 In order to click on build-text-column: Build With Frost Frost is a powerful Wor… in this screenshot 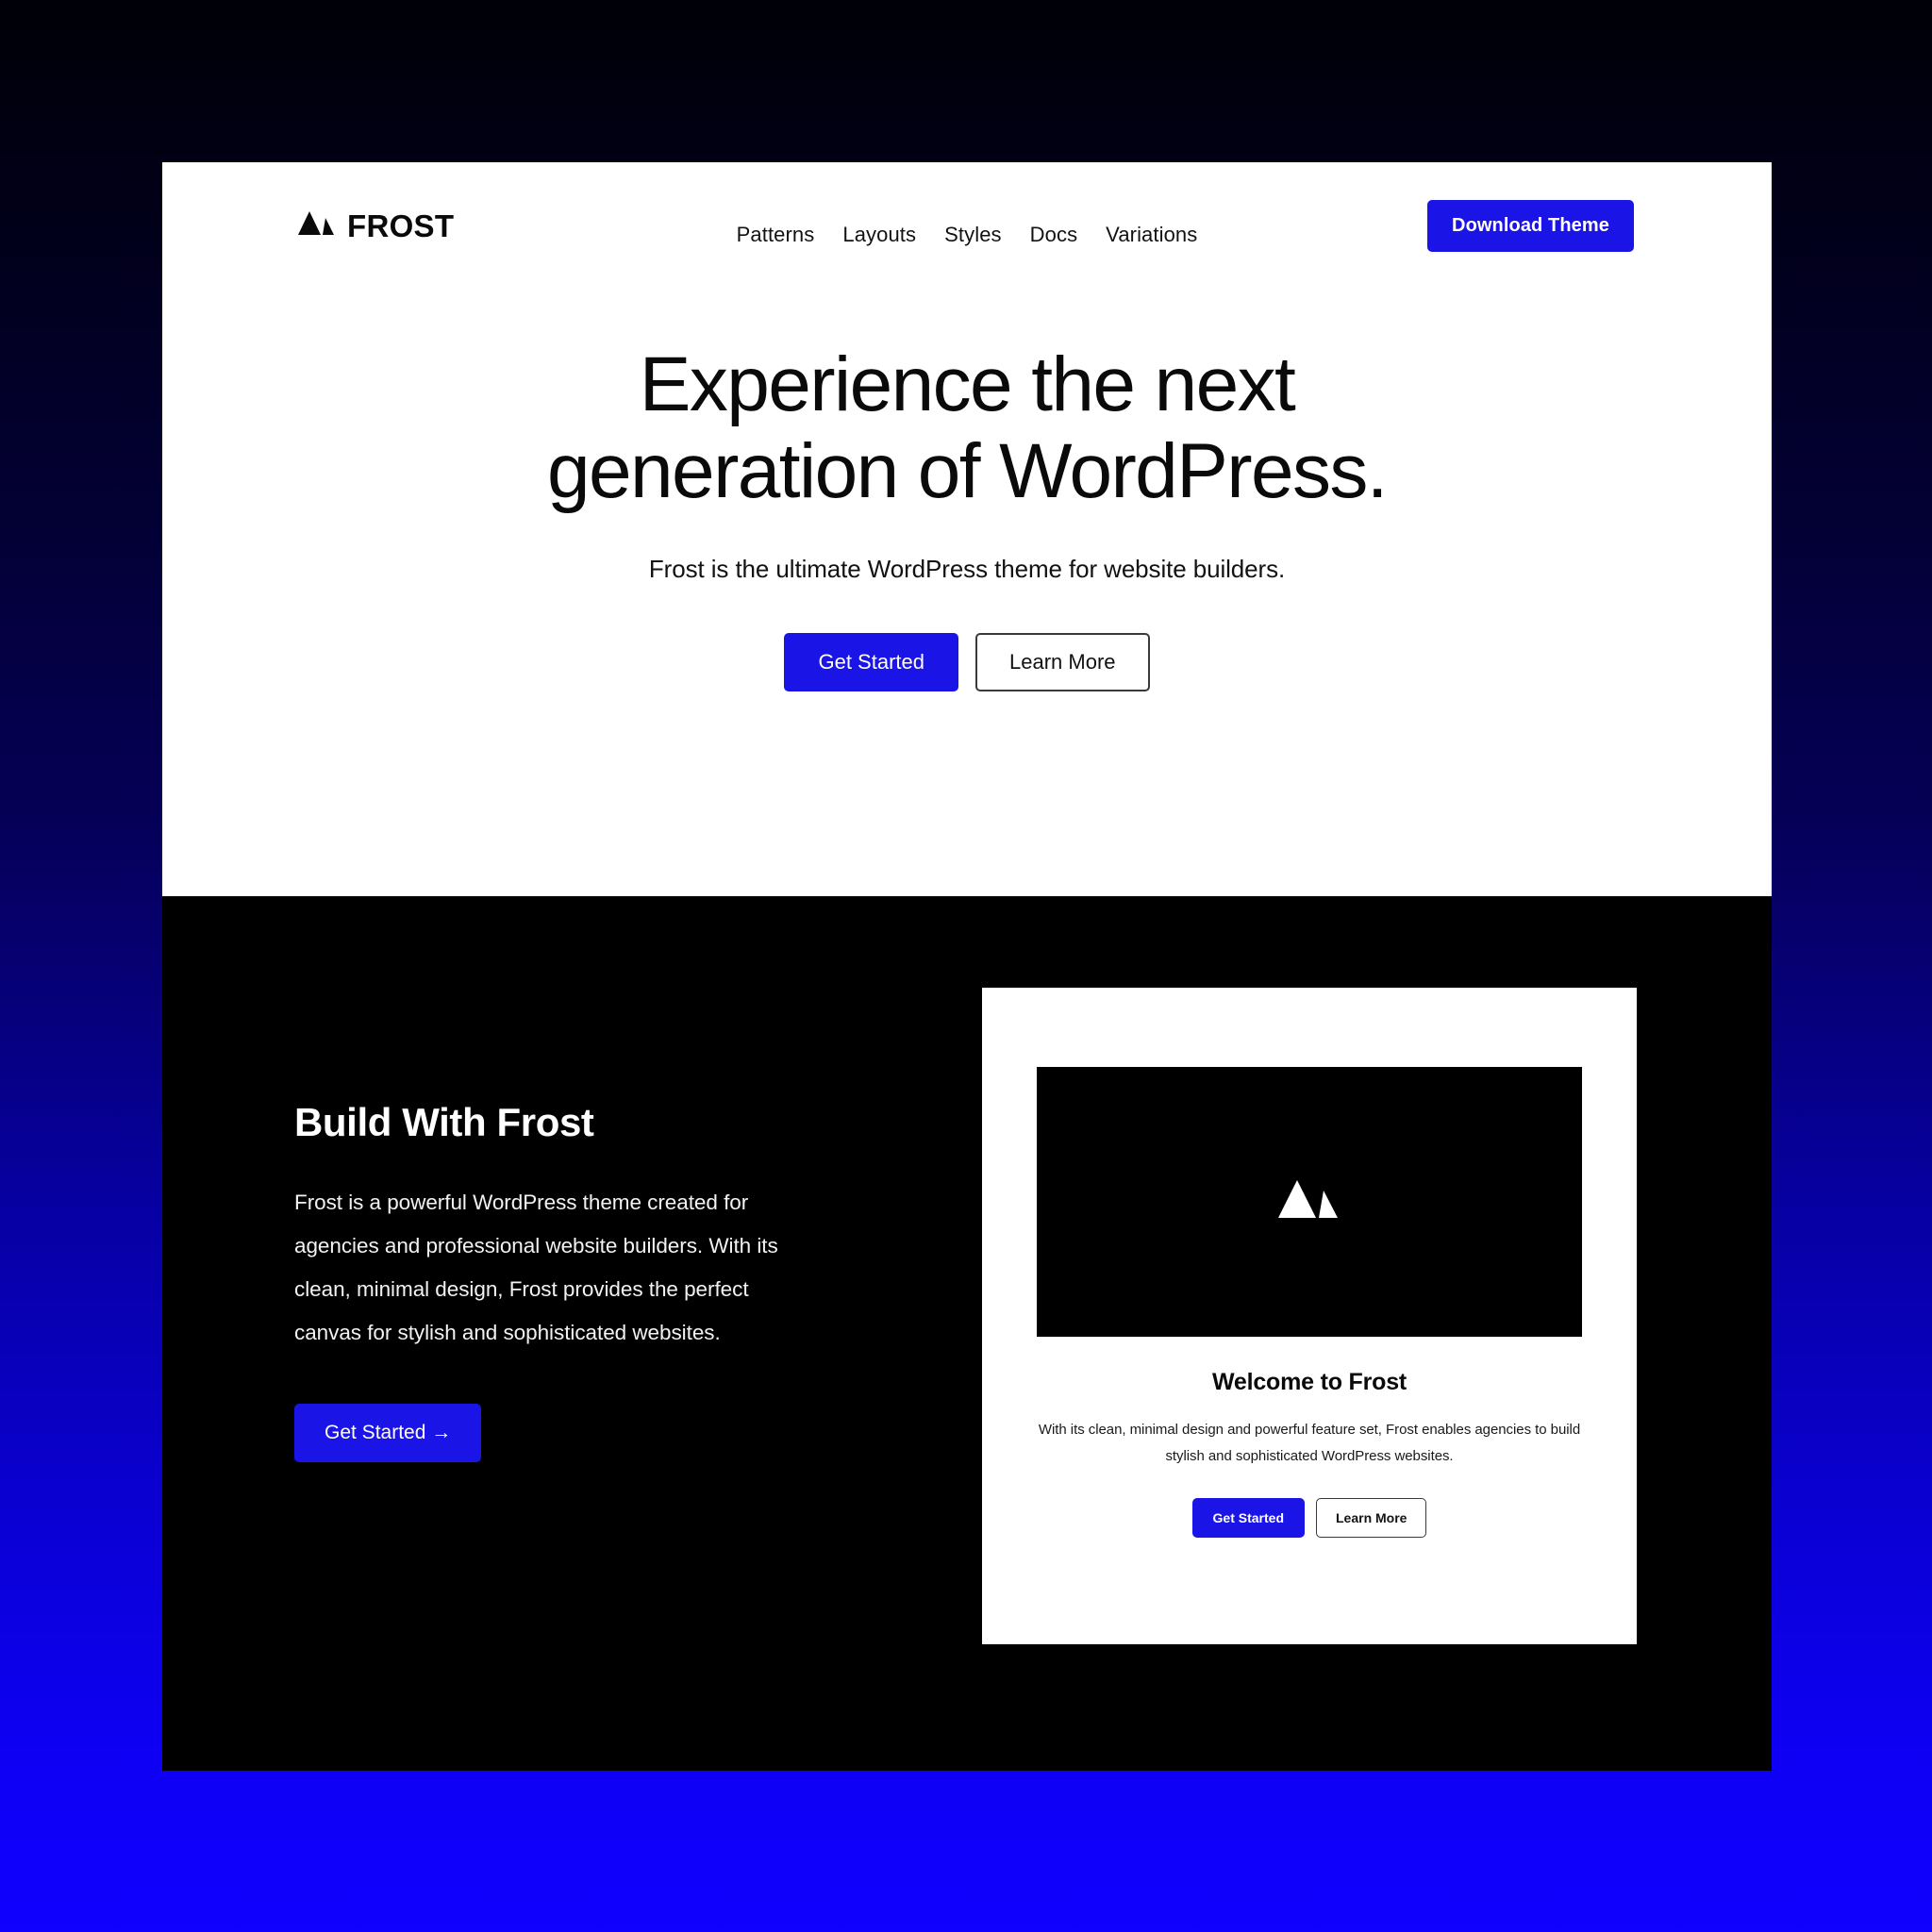, I will do `click(549, 1281)`.